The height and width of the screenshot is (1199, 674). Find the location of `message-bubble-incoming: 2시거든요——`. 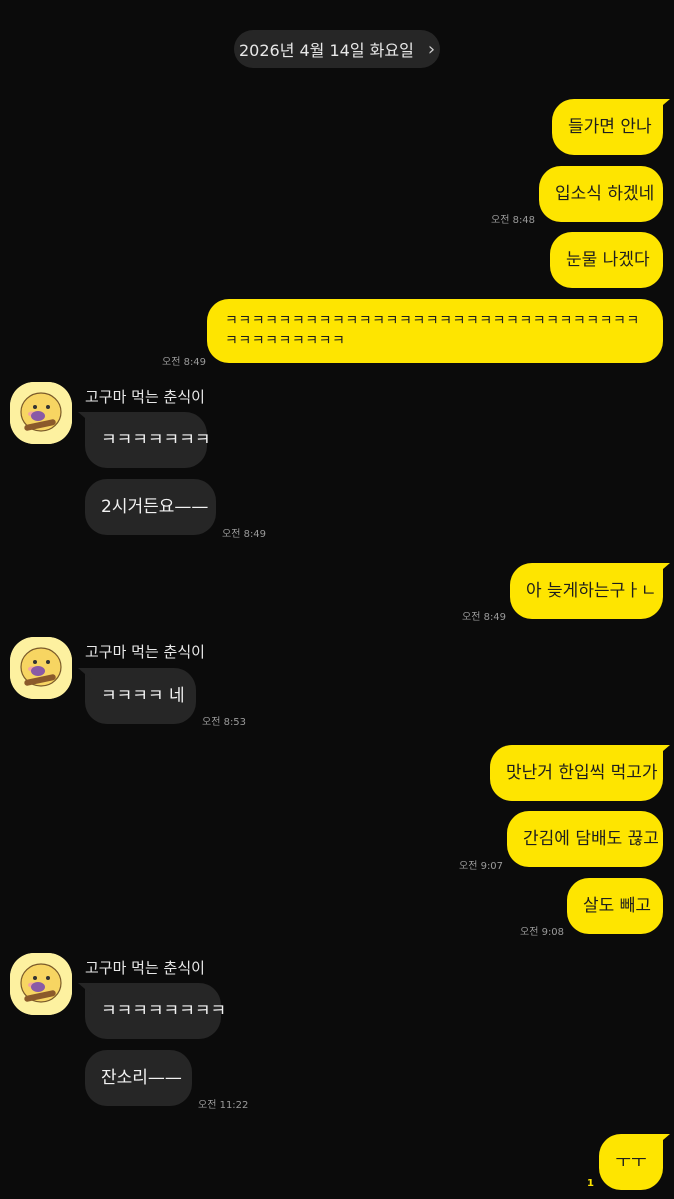

message-bubble-incoming: 2시거든요—— is located at coordinates (150, 507).